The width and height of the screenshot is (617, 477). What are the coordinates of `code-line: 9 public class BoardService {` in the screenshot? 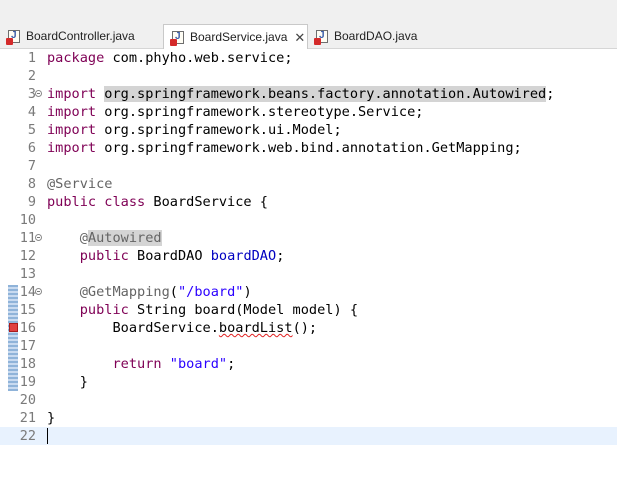 It's located at (308, 202).